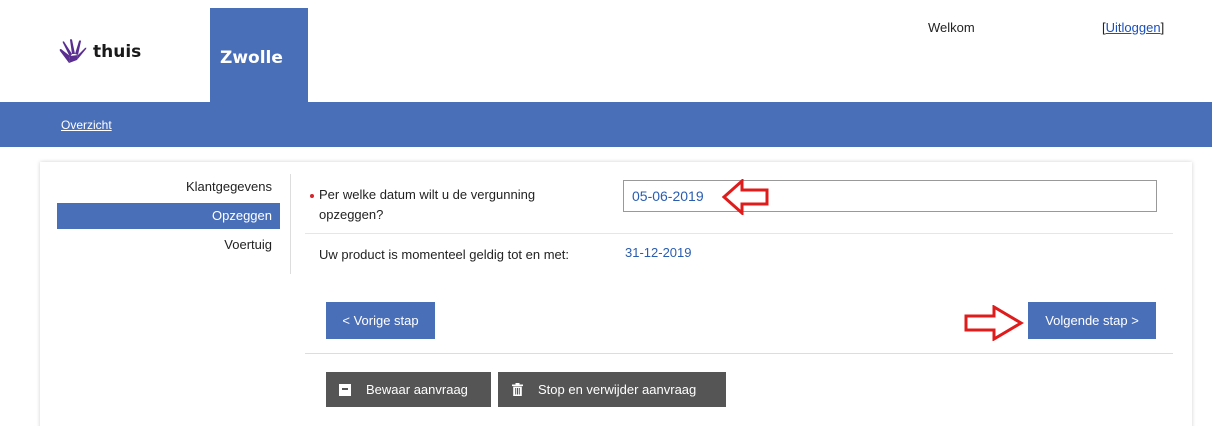  I want to click on logo: thuis, so click(99, 52).